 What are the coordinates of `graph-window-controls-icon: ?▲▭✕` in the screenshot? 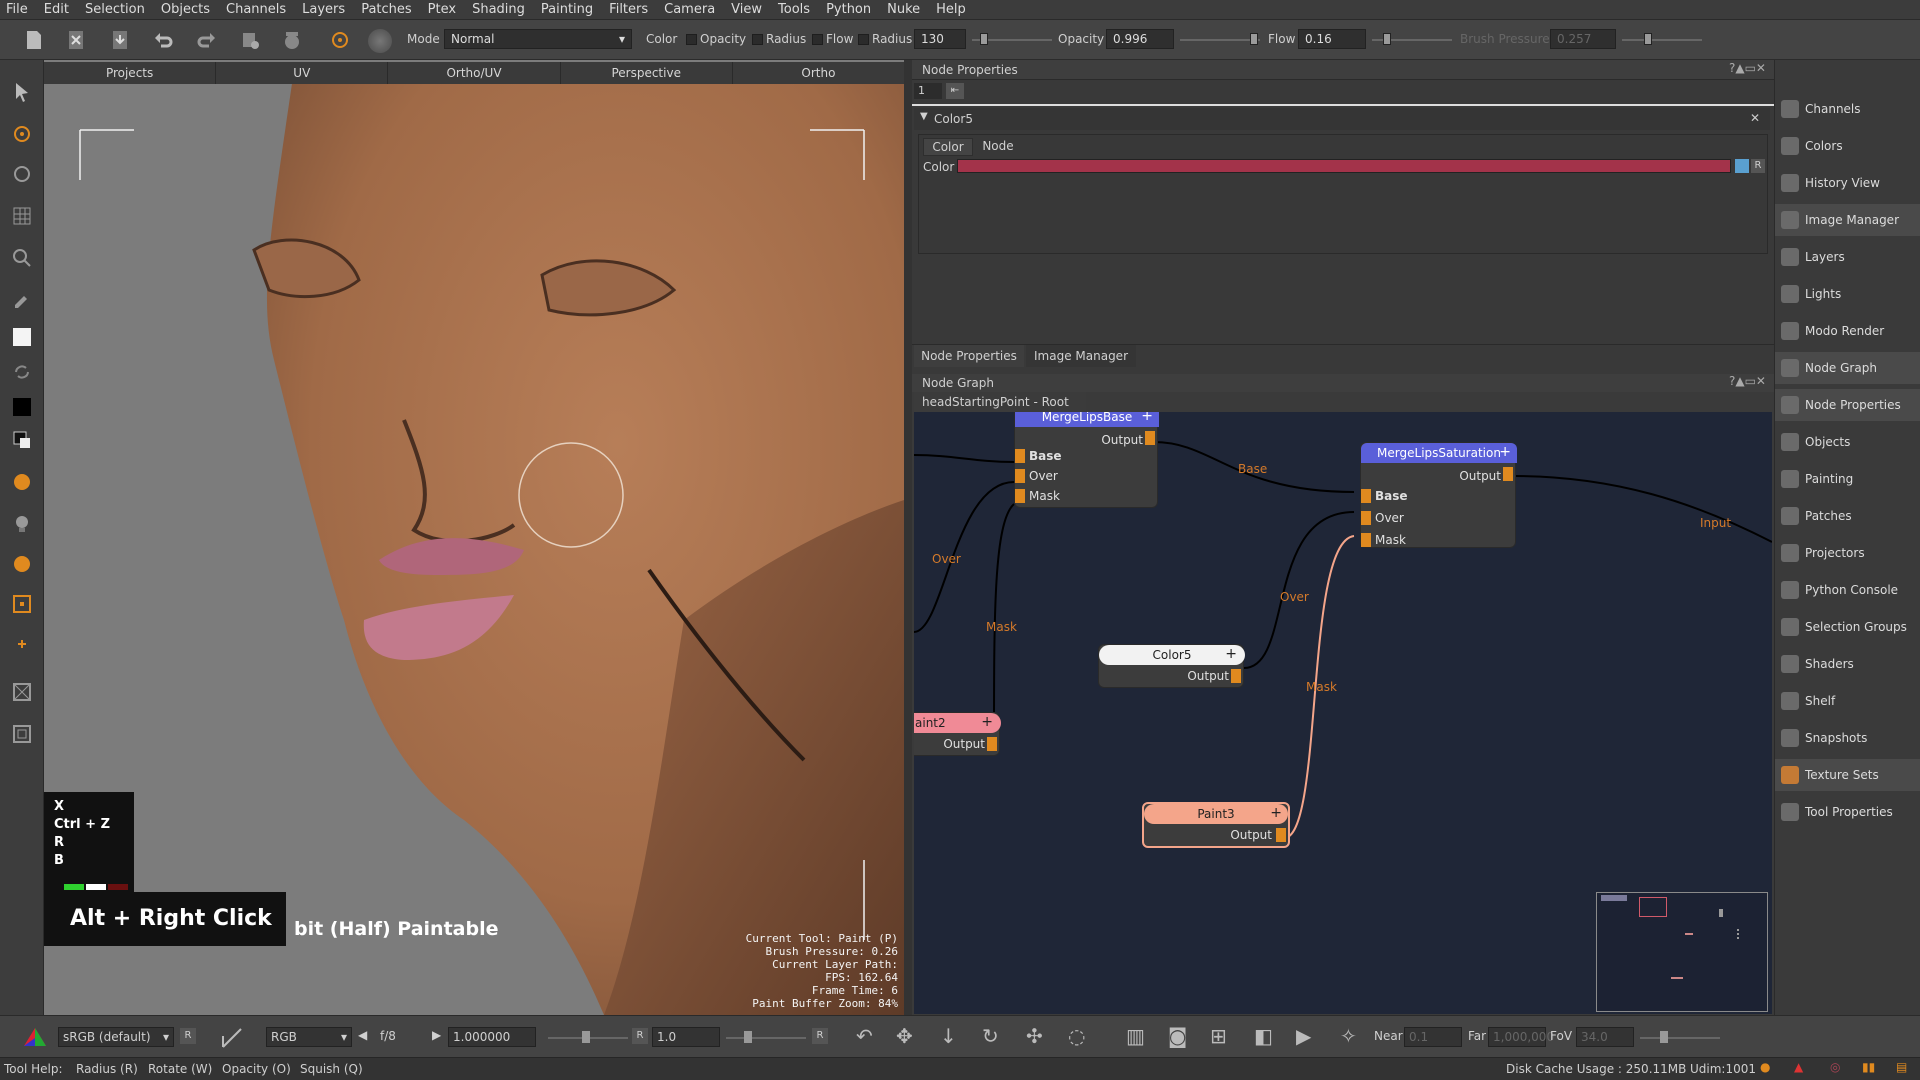 It's located at (1747, 381).